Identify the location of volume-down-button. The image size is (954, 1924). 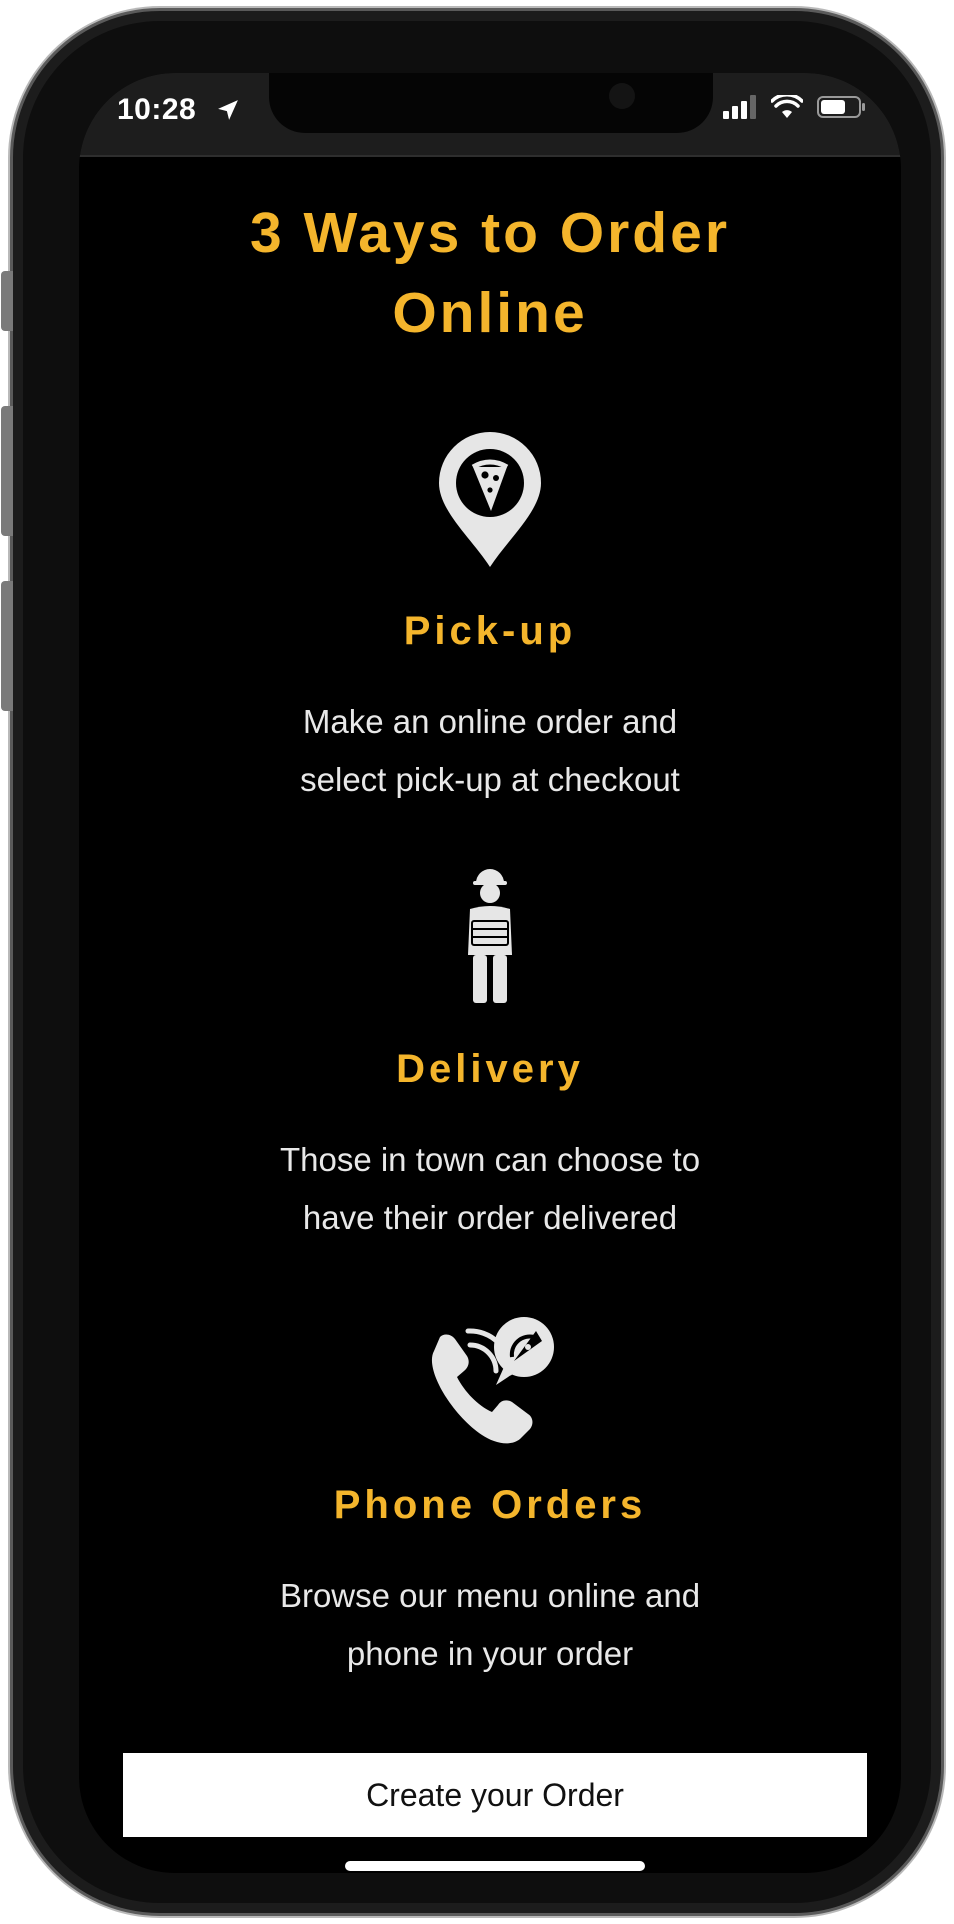
(7, 646).